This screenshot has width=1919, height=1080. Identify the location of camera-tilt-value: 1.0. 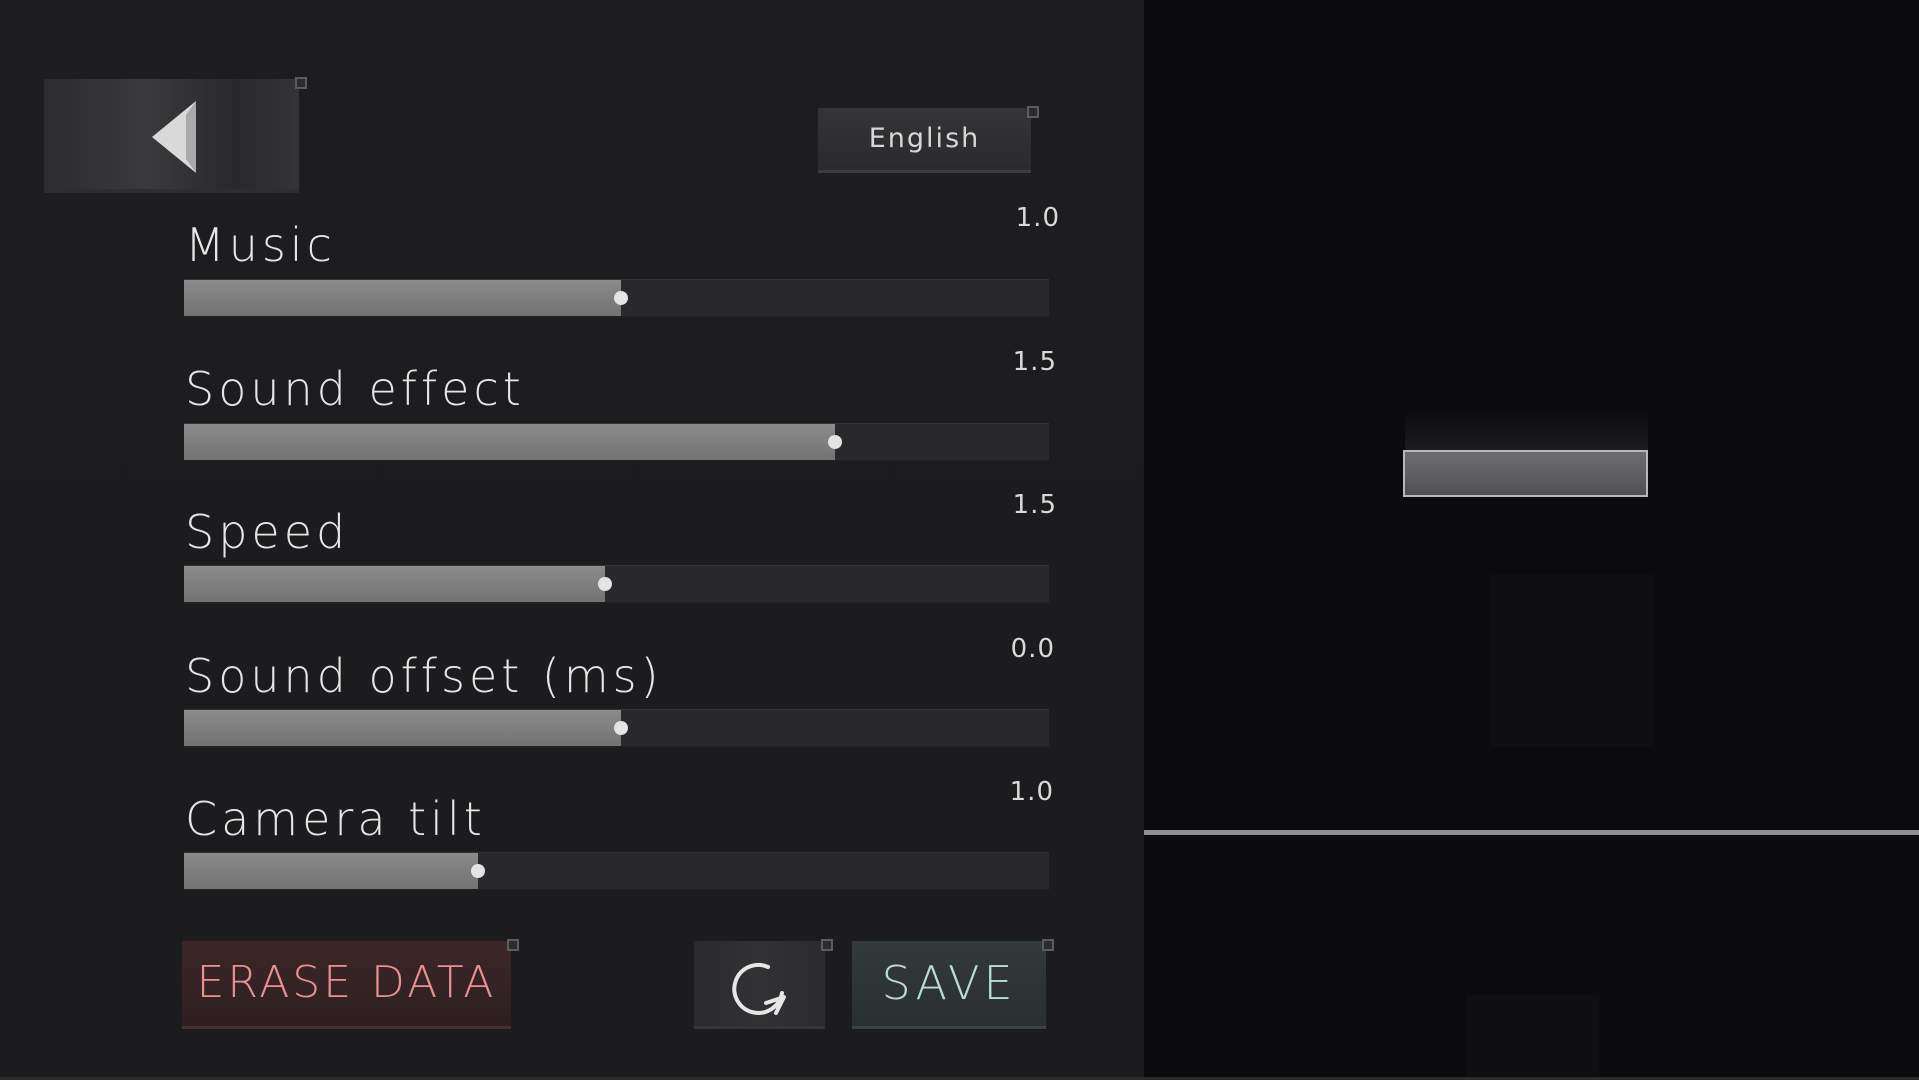
(1031, 792).